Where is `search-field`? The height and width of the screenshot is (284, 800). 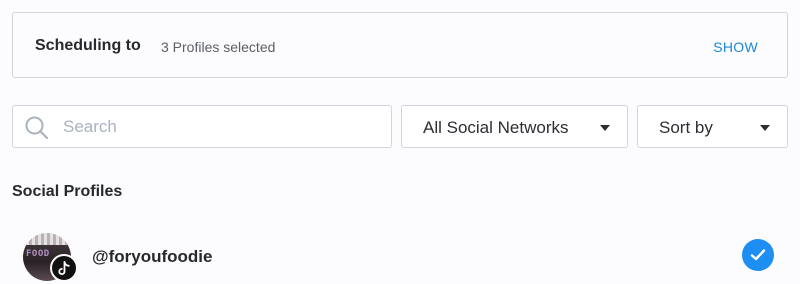
search-field is located at coordinates (202, 126).